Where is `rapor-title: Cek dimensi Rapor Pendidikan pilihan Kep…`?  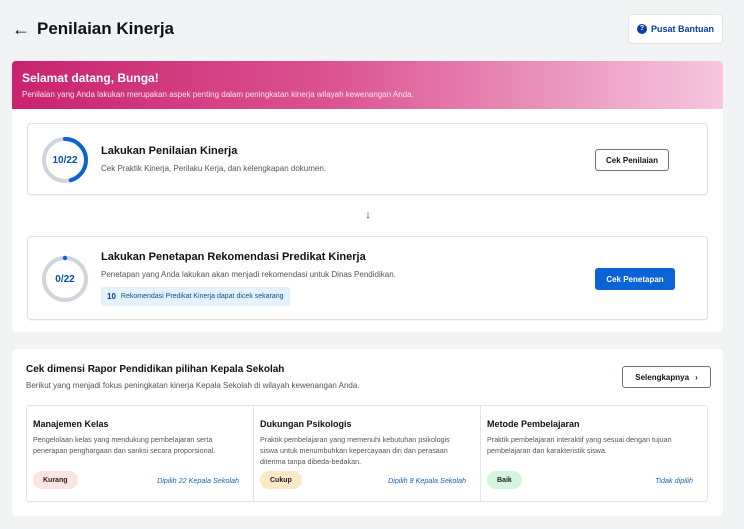
rapor-title: Cek dimensi Rapor Pendidikan pilihan Kep… is located at coordinates (155, 369).